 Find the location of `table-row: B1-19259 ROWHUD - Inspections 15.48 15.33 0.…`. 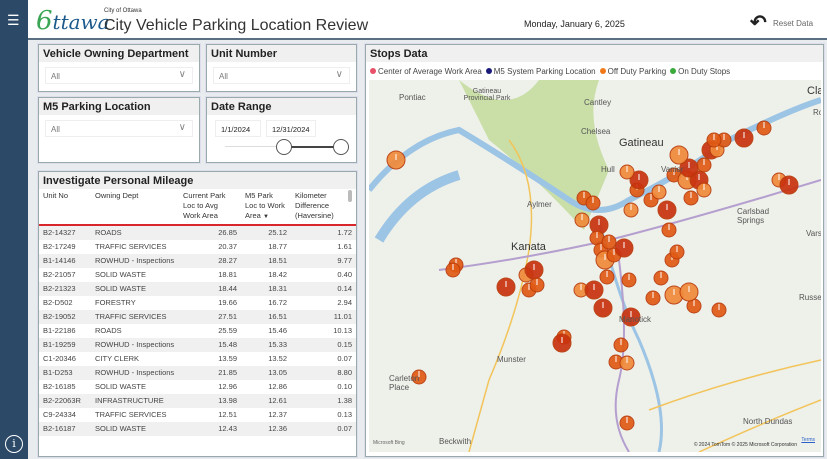

table-row: B1-19259 ROWHUD - Inspections 15.48 15.33 0.… is located at coordinates (197, 345).